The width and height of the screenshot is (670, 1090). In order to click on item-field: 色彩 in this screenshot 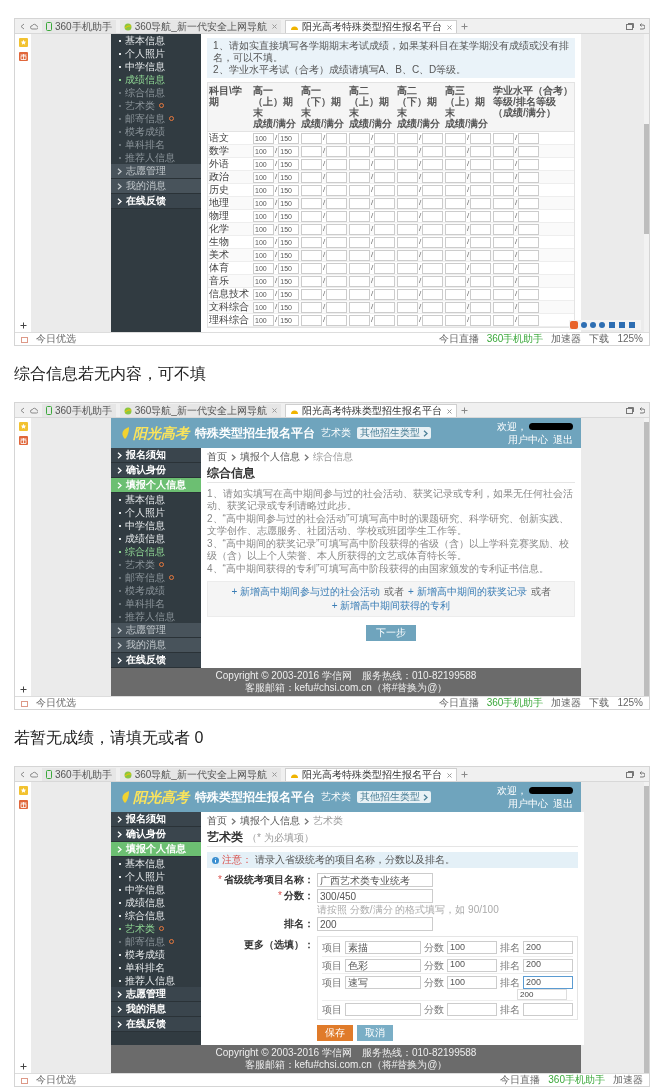, I will do `click(383, 965)`.